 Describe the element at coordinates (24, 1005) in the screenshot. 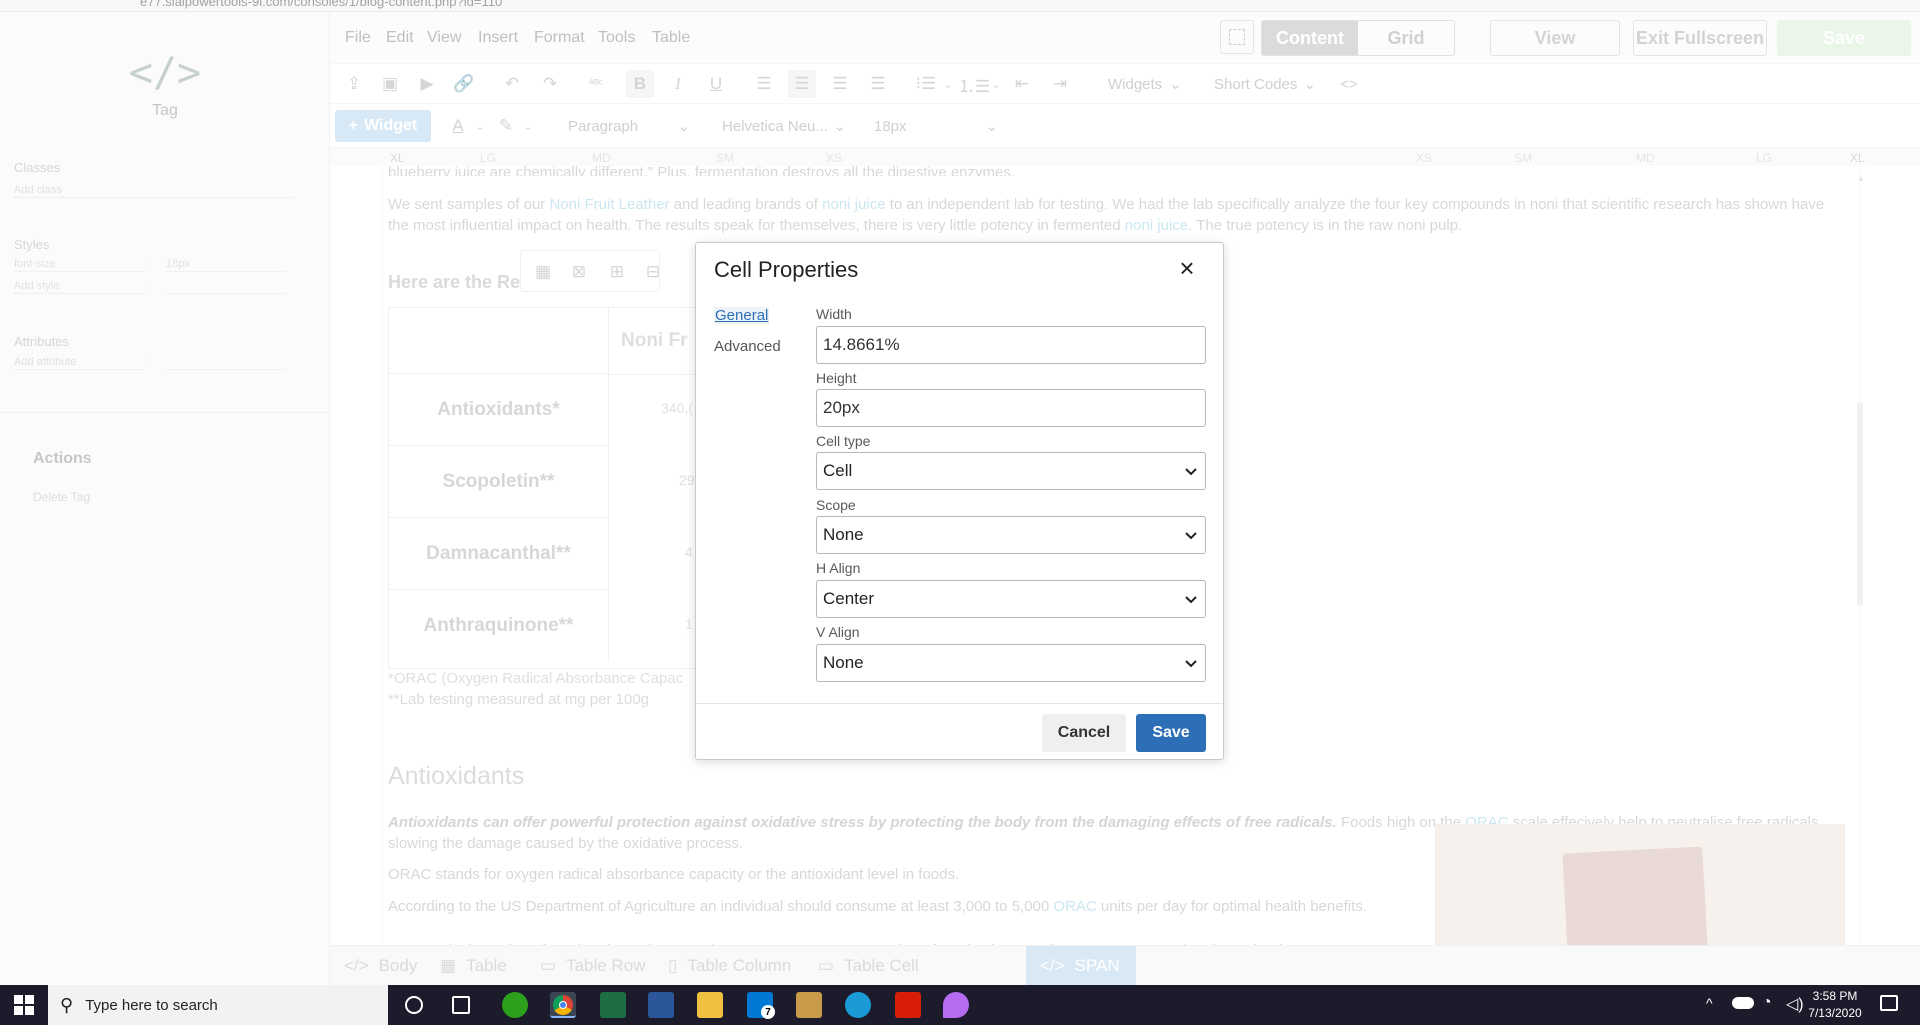

I see `windows-start-icon` at that location.